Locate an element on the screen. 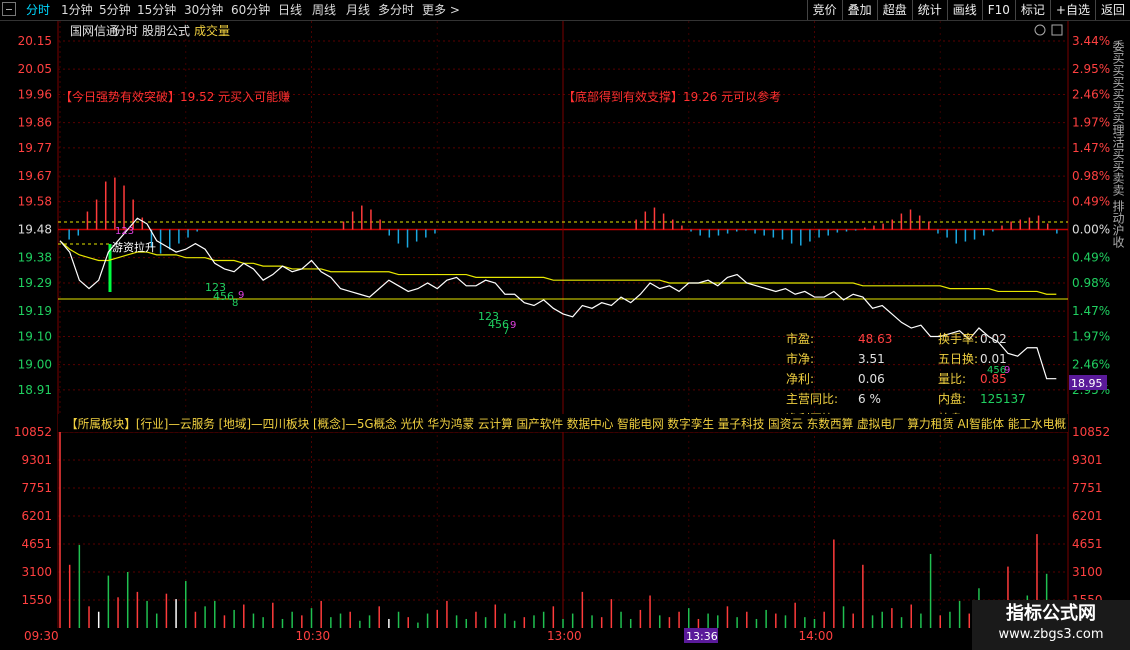 Image resolution: width=1130 pixels, height=650 pixels. info-value: 0.85 is located at coordinates (993, 379).